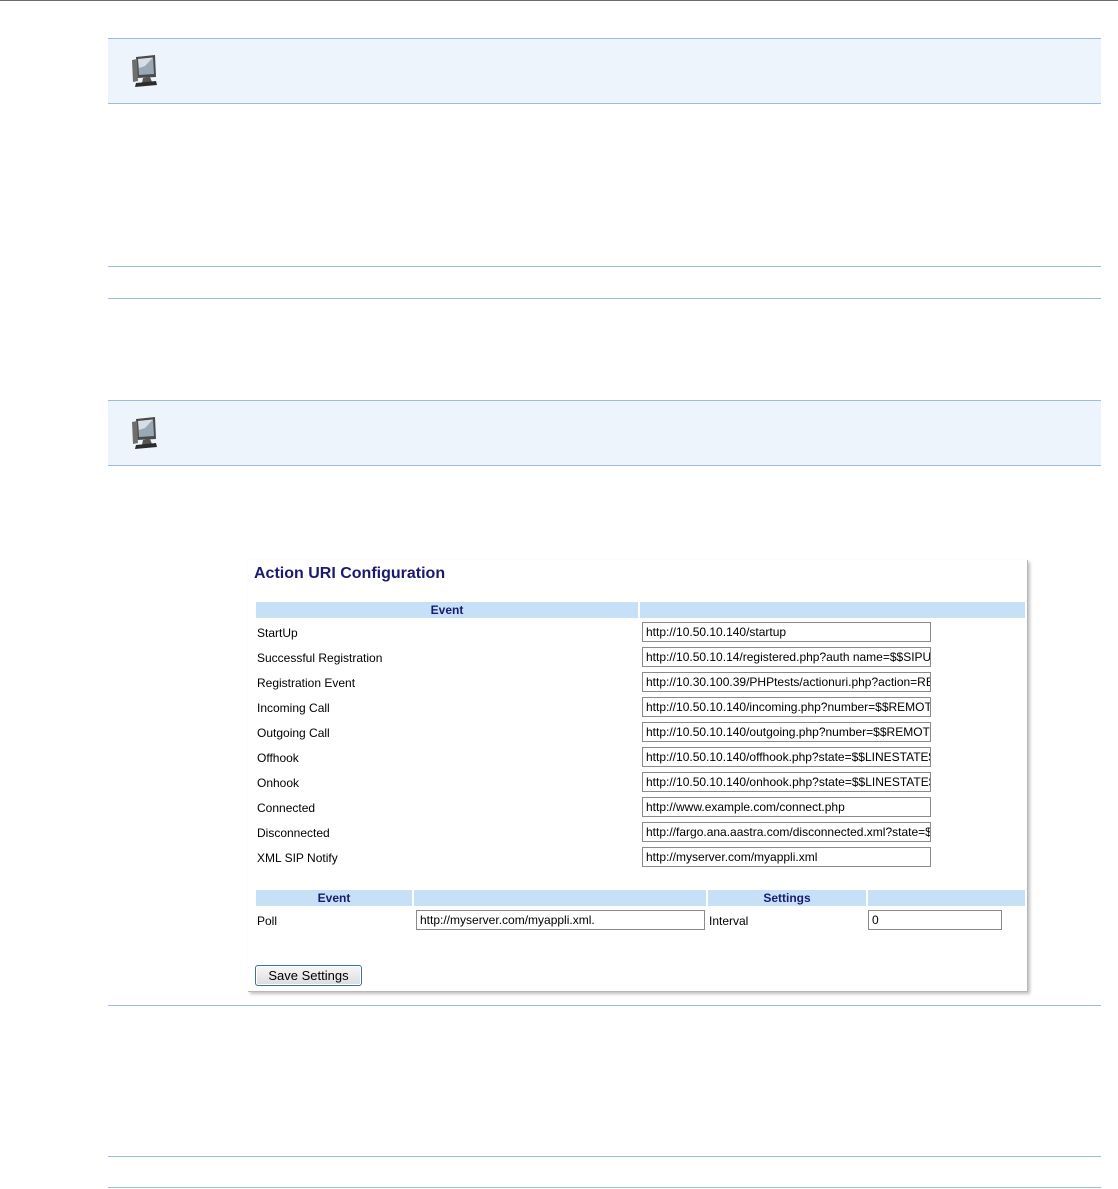  What do you see at coordinates (334, 898) in the screenshot?
I see `poll-event-header: Event` at bounding box center [334, 898].